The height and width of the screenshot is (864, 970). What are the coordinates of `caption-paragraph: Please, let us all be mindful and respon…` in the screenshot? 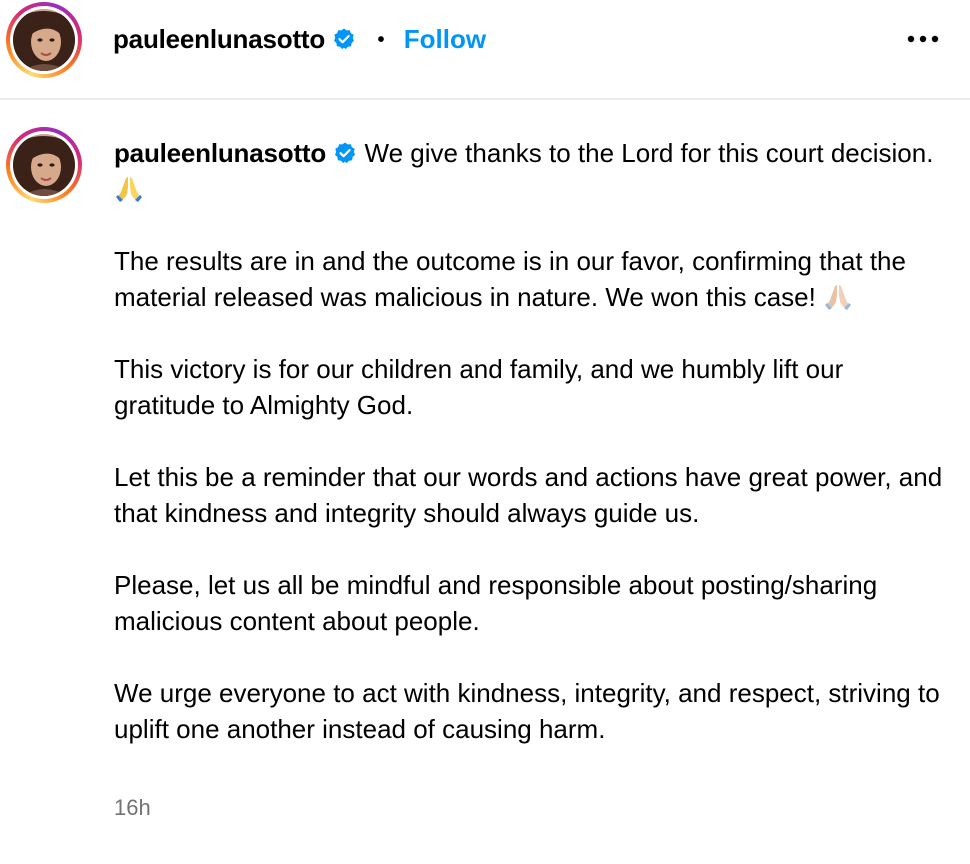 It's located at (496, 603).